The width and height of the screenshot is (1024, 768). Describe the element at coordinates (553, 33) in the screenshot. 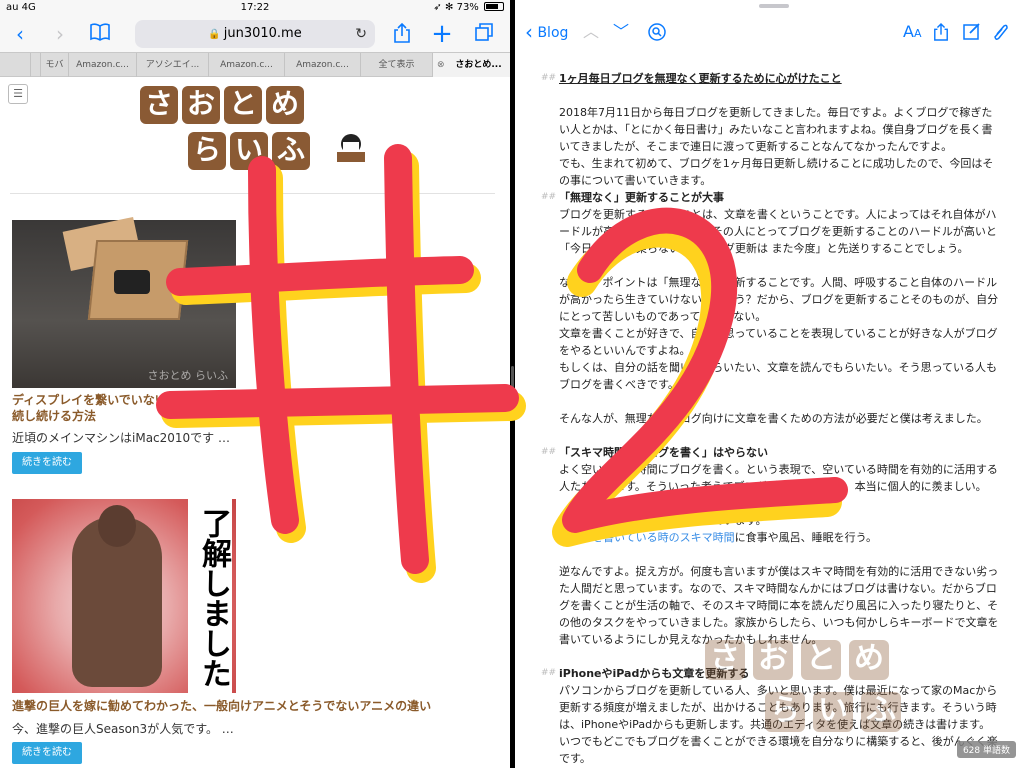

I see `back-label: Blog` at that location.